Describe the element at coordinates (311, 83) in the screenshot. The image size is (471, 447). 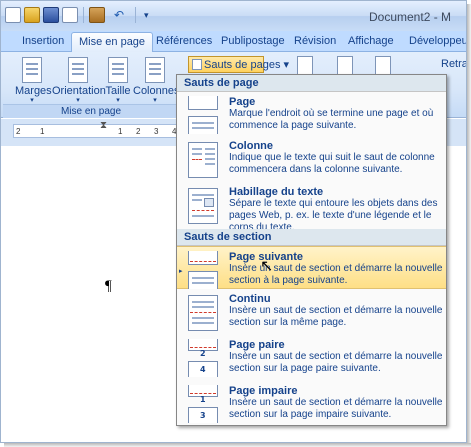
I see `section-header-page-breaks: Sauts de page` at that location.